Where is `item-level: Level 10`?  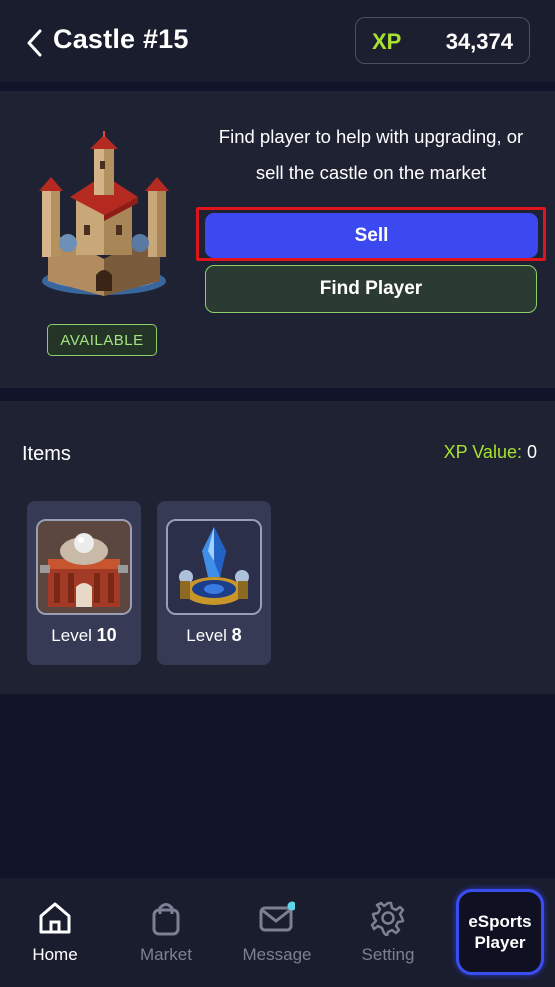
item-level: Level 10 is located at coordinates (84, 635).